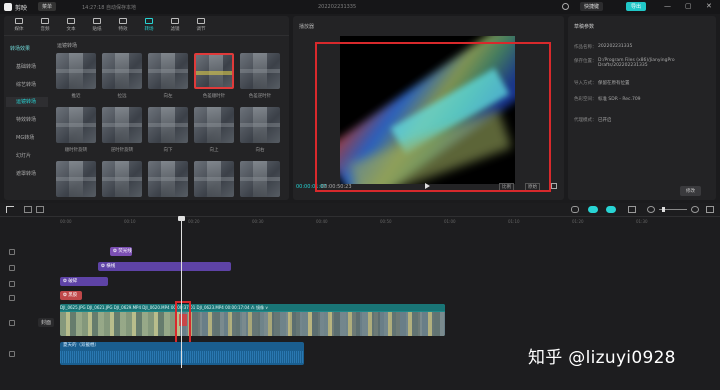 Image resolution: width=720 pixels, height=390 pixels. I want to click on fullscreen-icon, so click(554, 186).